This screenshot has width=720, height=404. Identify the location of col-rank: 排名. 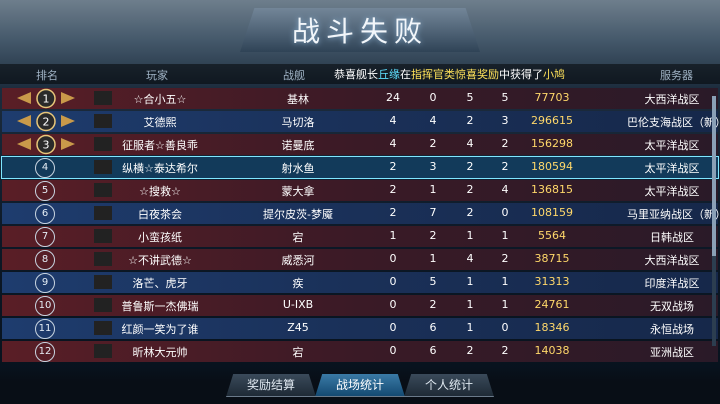
(47, 75).